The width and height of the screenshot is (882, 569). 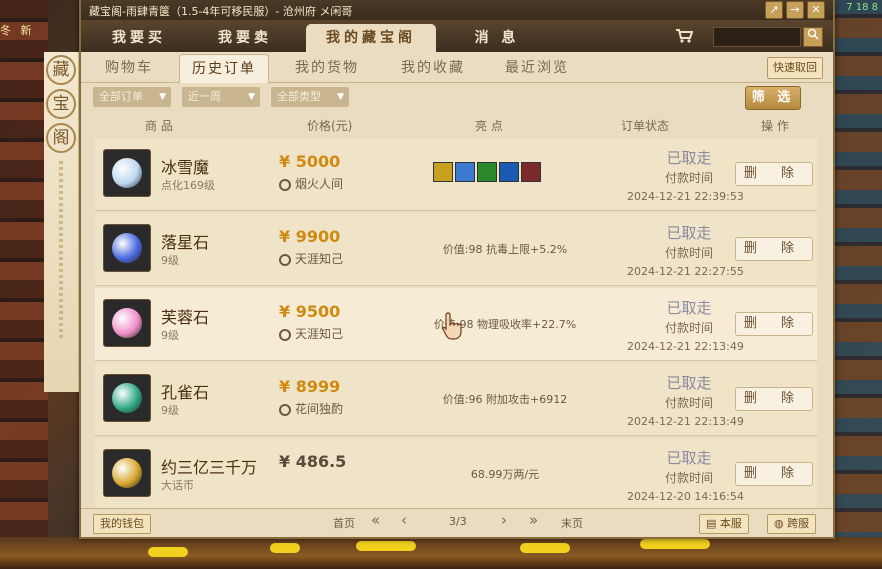 I want to click on item-name: 芙蓉石, so click(x=185, y=317).